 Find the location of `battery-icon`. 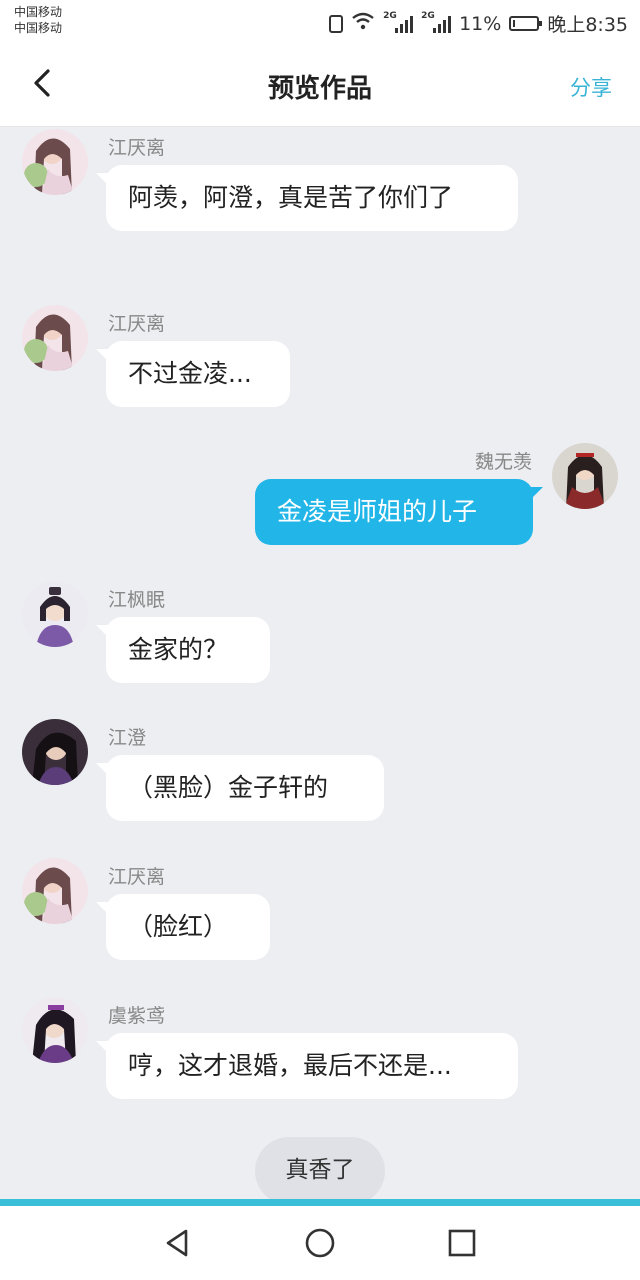

battery-icon is located at coordinates (526, 23).